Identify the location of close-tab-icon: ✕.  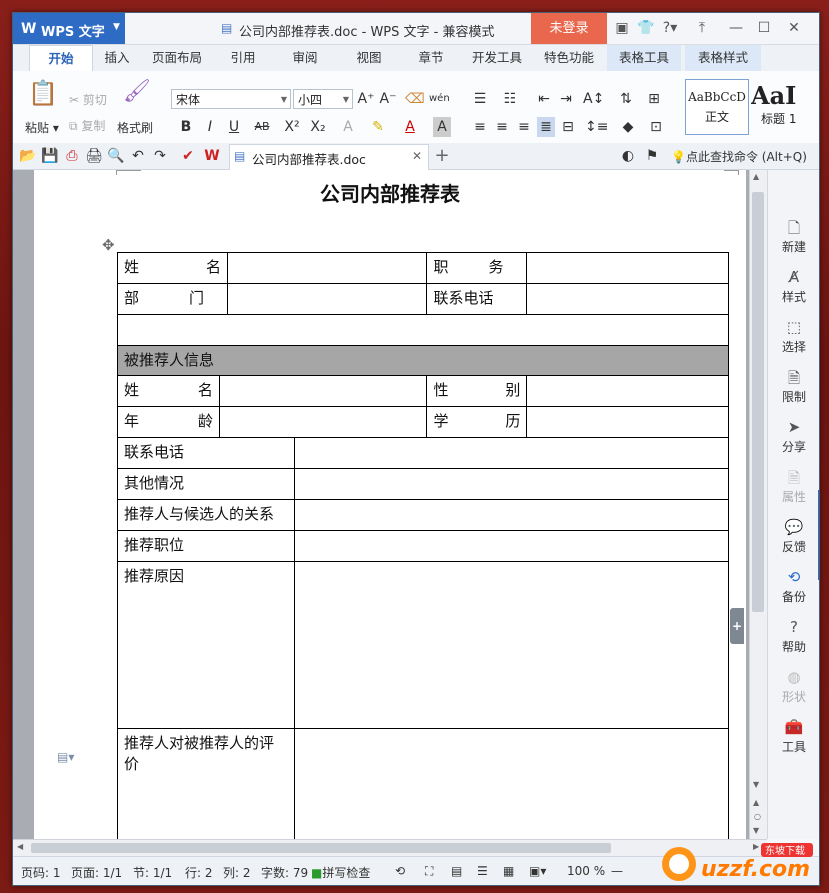
(417, 156).